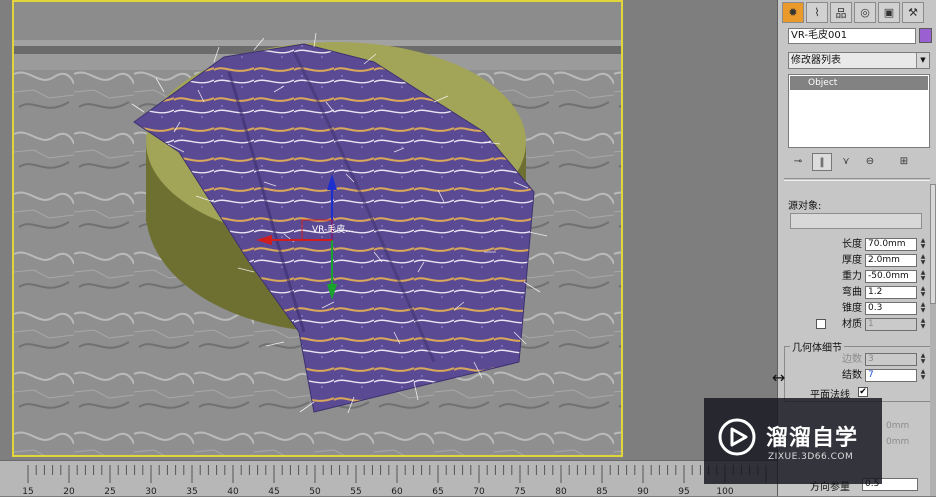 The width and height of the screenshot is (936, 497). I want to click on param-gravity: 重力 -50.0mm ▲ ▼, so click(858, 277).